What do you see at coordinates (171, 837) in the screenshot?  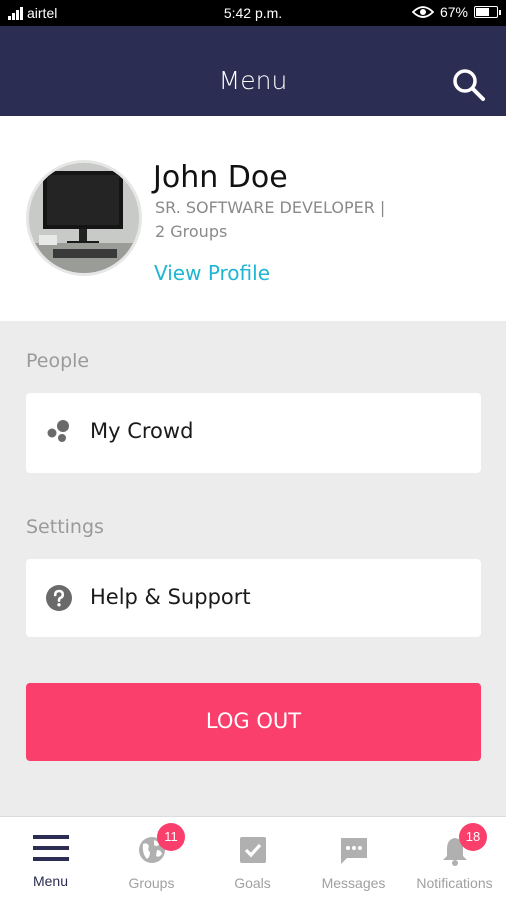 I see `groups-badge: 11` at bounding box center [171, 837].